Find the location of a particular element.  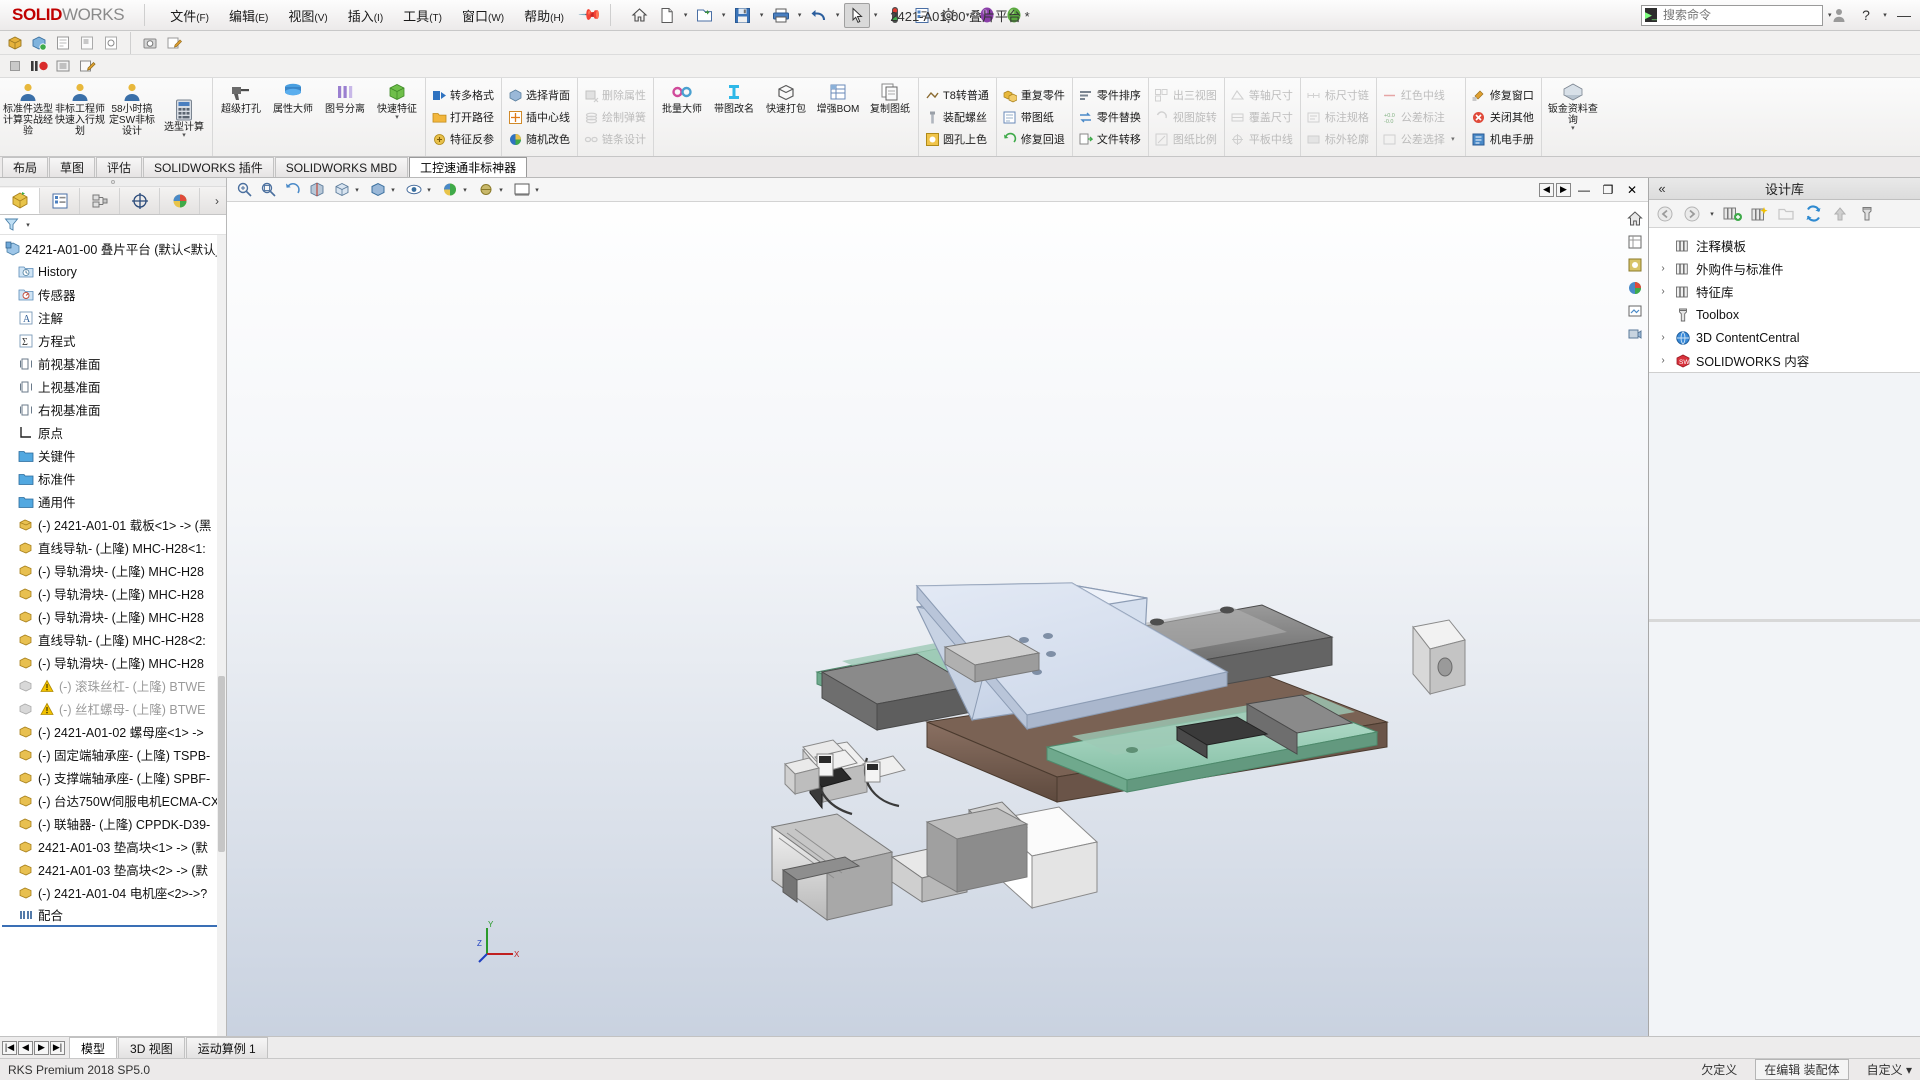

ribbon-btn-override-dim: 覆盖尺寸 is located at coordinates (1262, 117).